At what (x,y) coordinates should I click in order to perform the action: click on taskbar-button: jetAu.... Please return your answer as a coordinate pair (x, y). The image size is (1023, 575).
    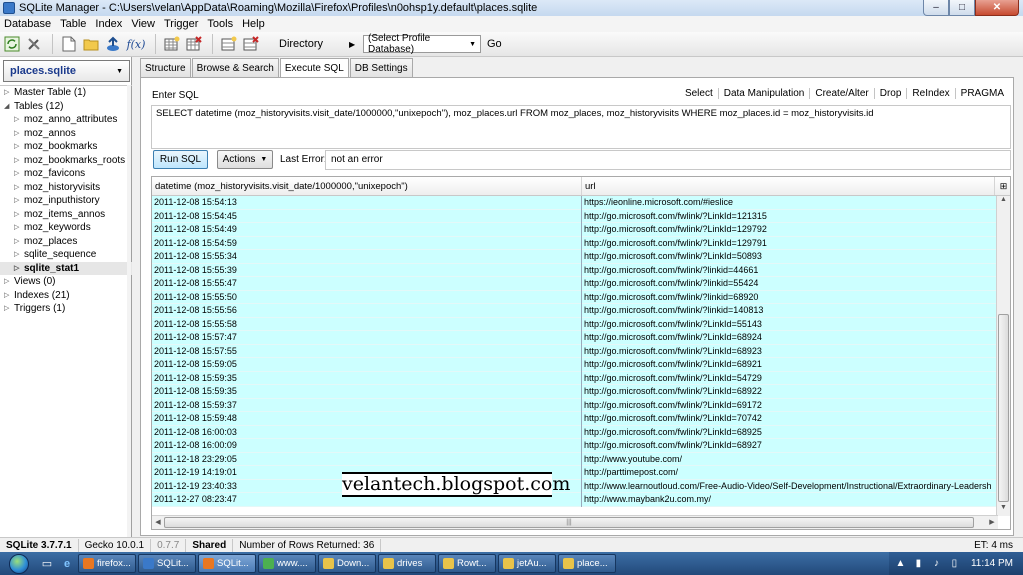
    Looking at the image, I should click on (527, 563).